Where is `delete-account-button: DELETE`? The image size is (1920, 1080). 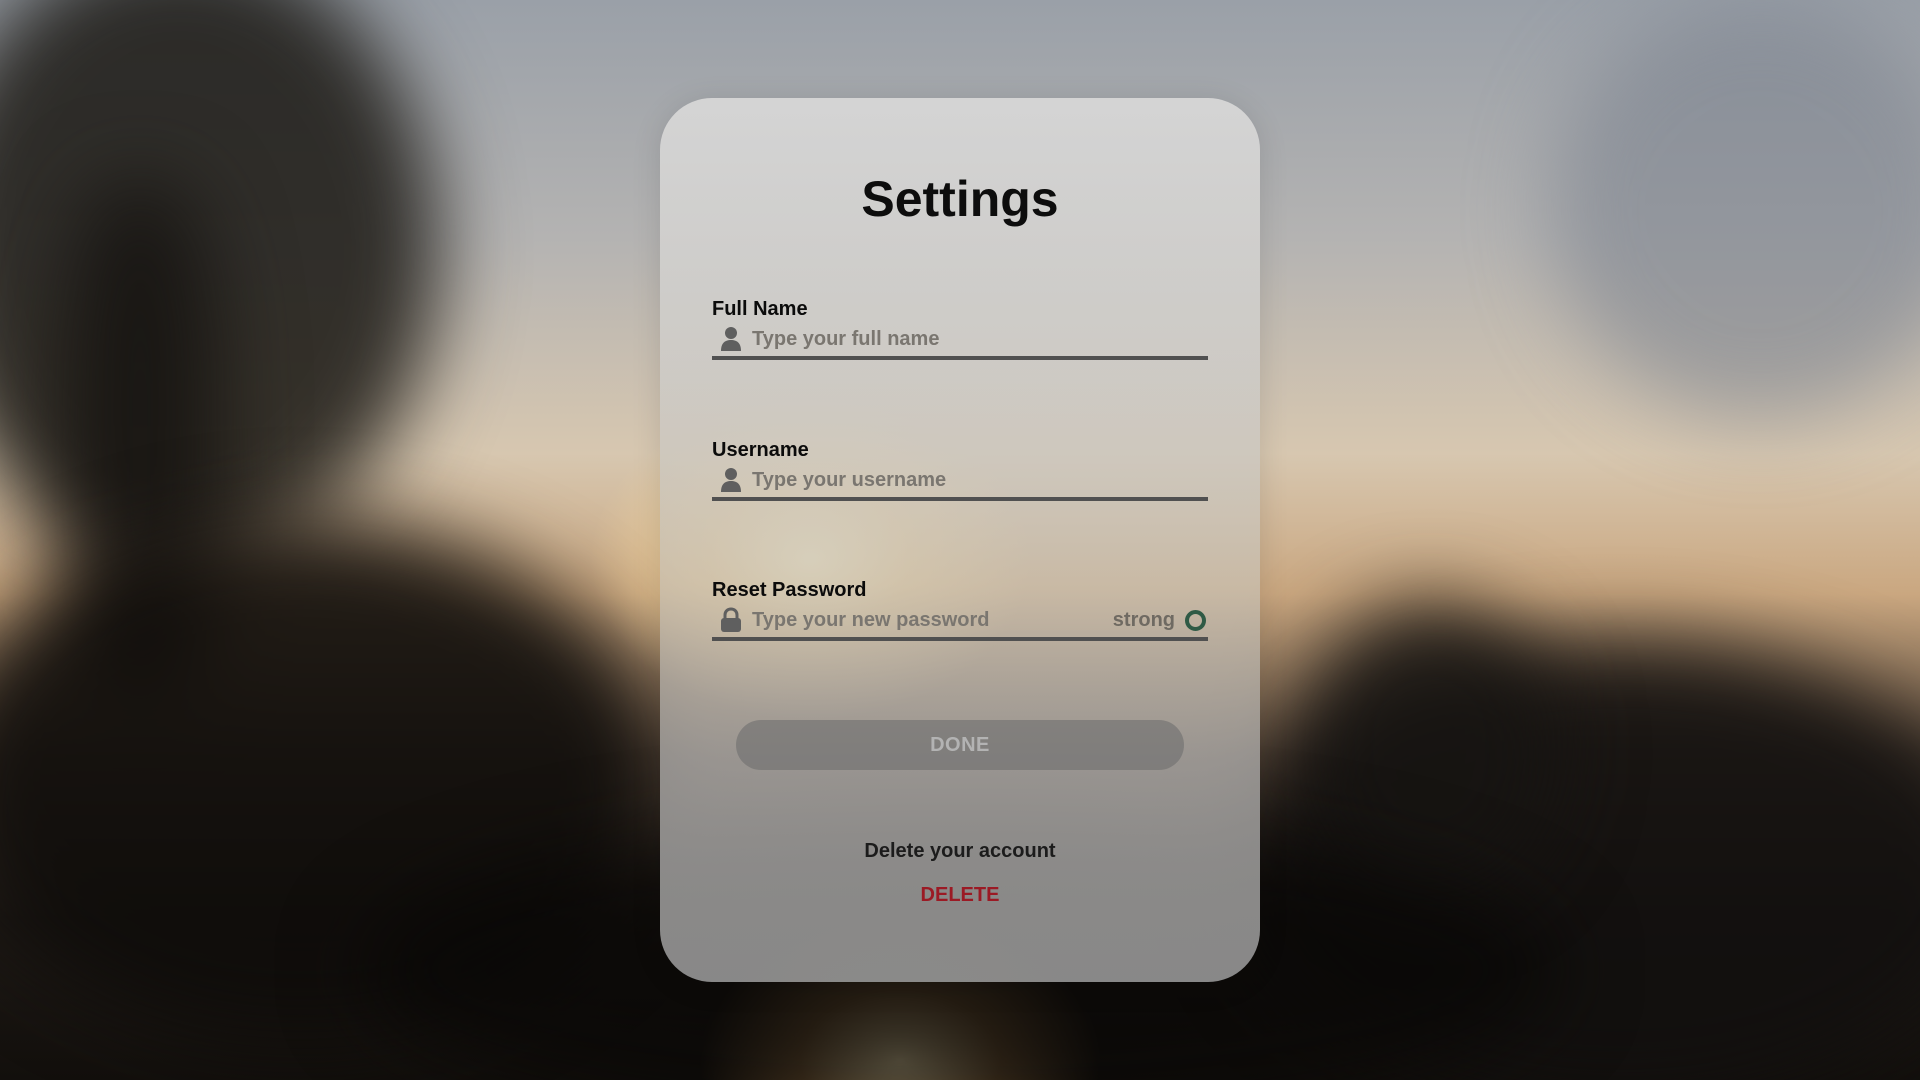 delete-account-button: DELETE is located at coordinates (960, 895).